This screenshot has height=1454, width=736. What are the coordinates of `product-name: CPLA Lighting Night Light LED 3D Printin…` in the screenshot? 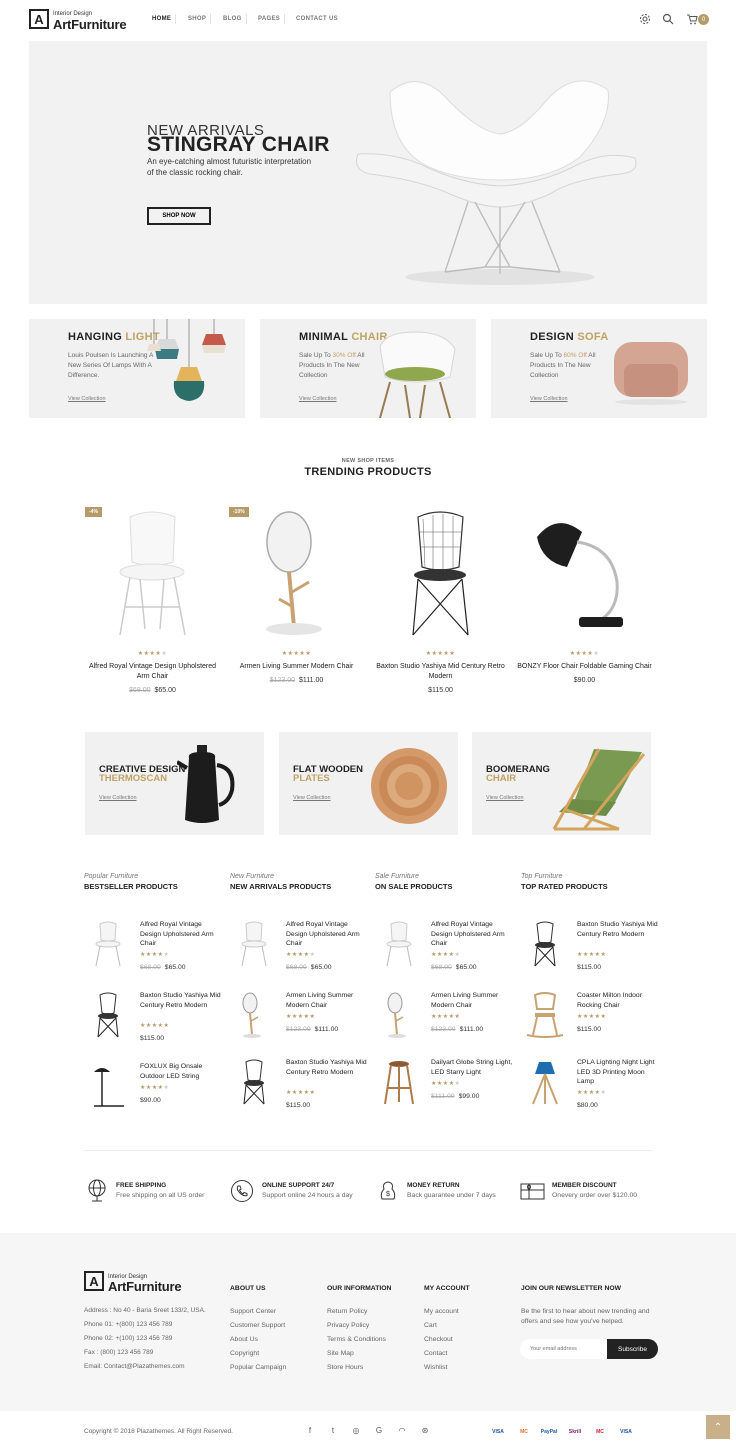 It's located at (618, 1072).